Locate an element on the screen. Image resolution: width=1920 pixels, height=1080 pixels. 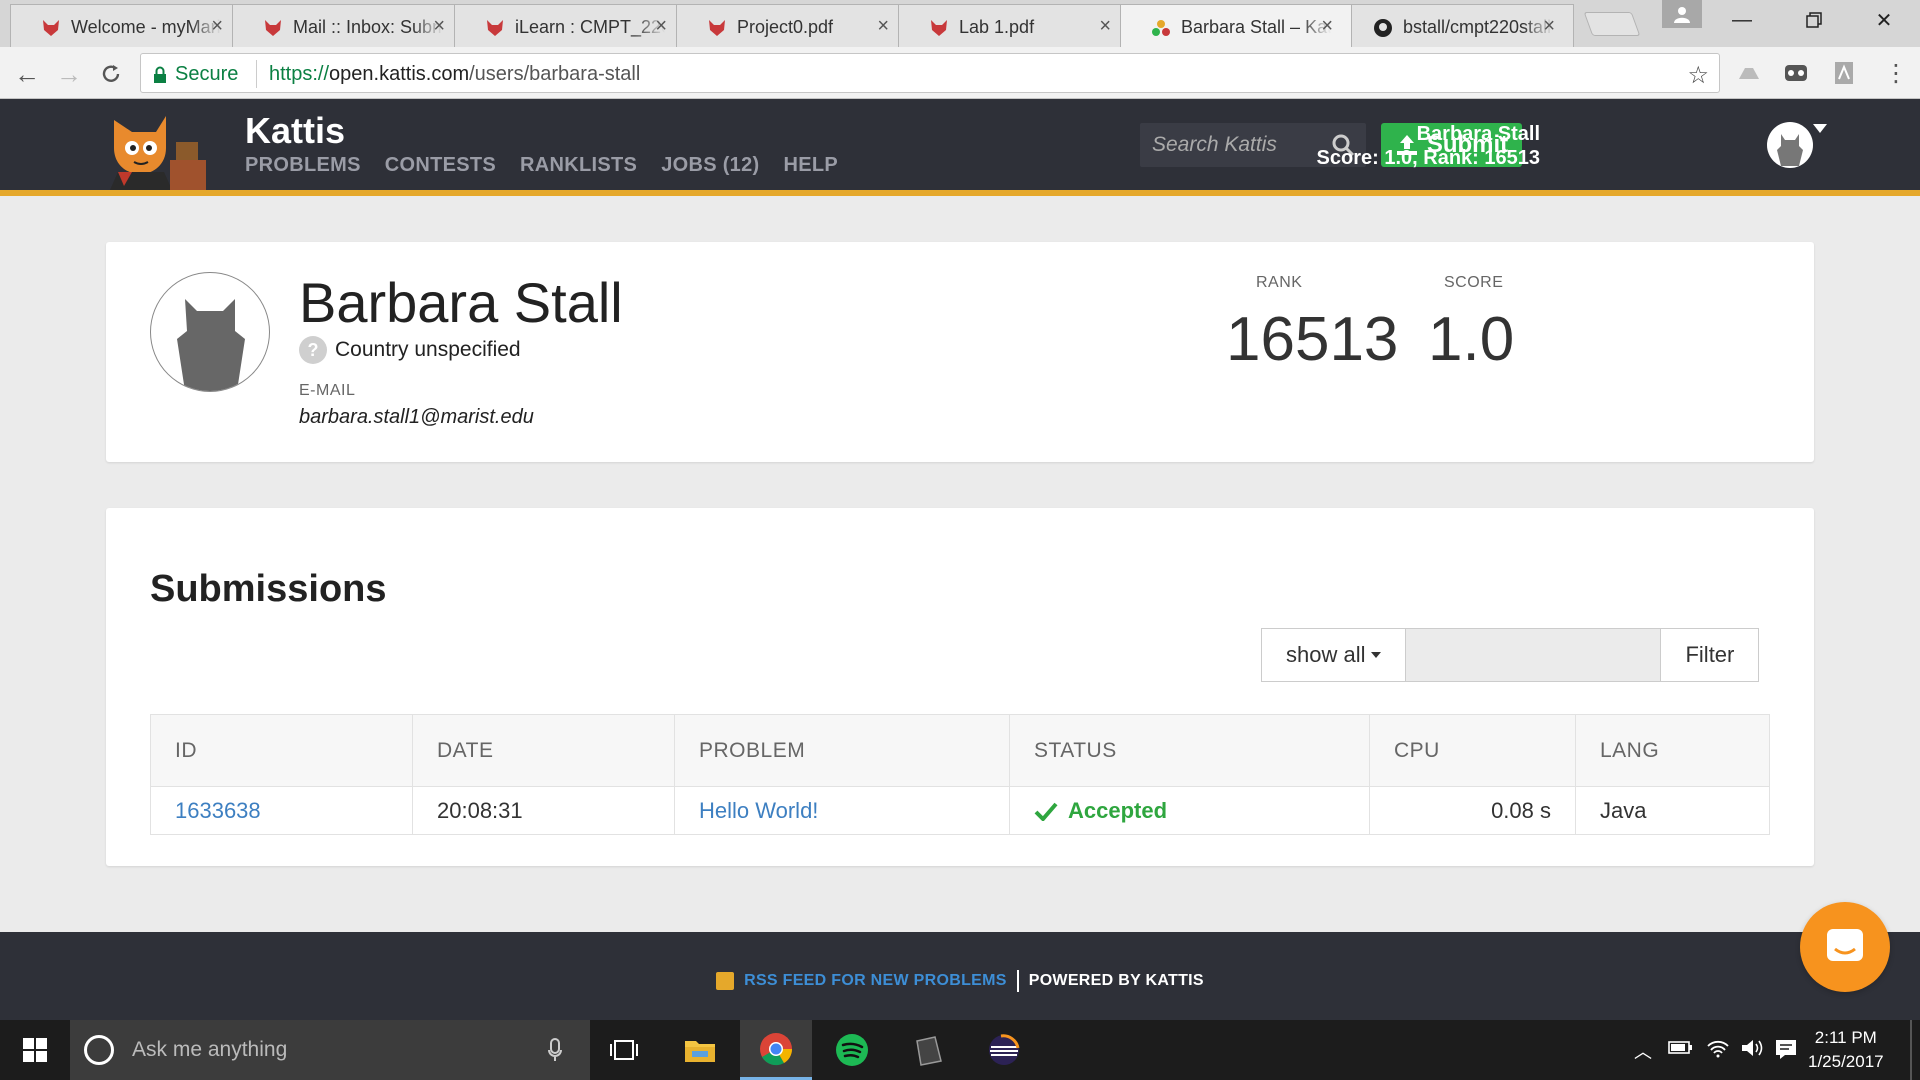
profile-avatar is located at coordinates (210, 332).